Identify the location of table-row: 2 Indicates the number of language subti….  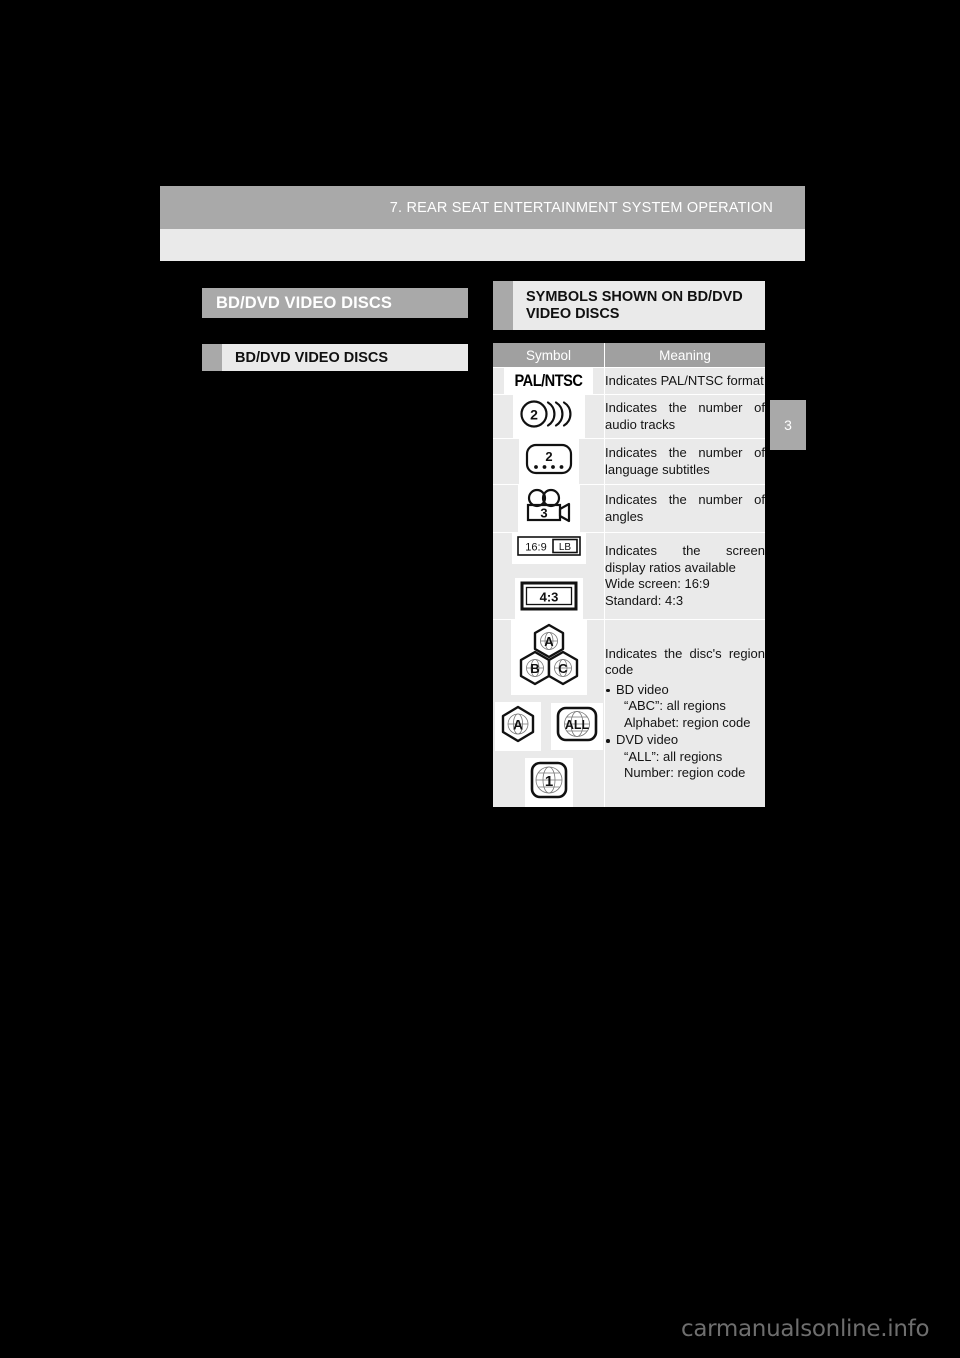
(629, 461).